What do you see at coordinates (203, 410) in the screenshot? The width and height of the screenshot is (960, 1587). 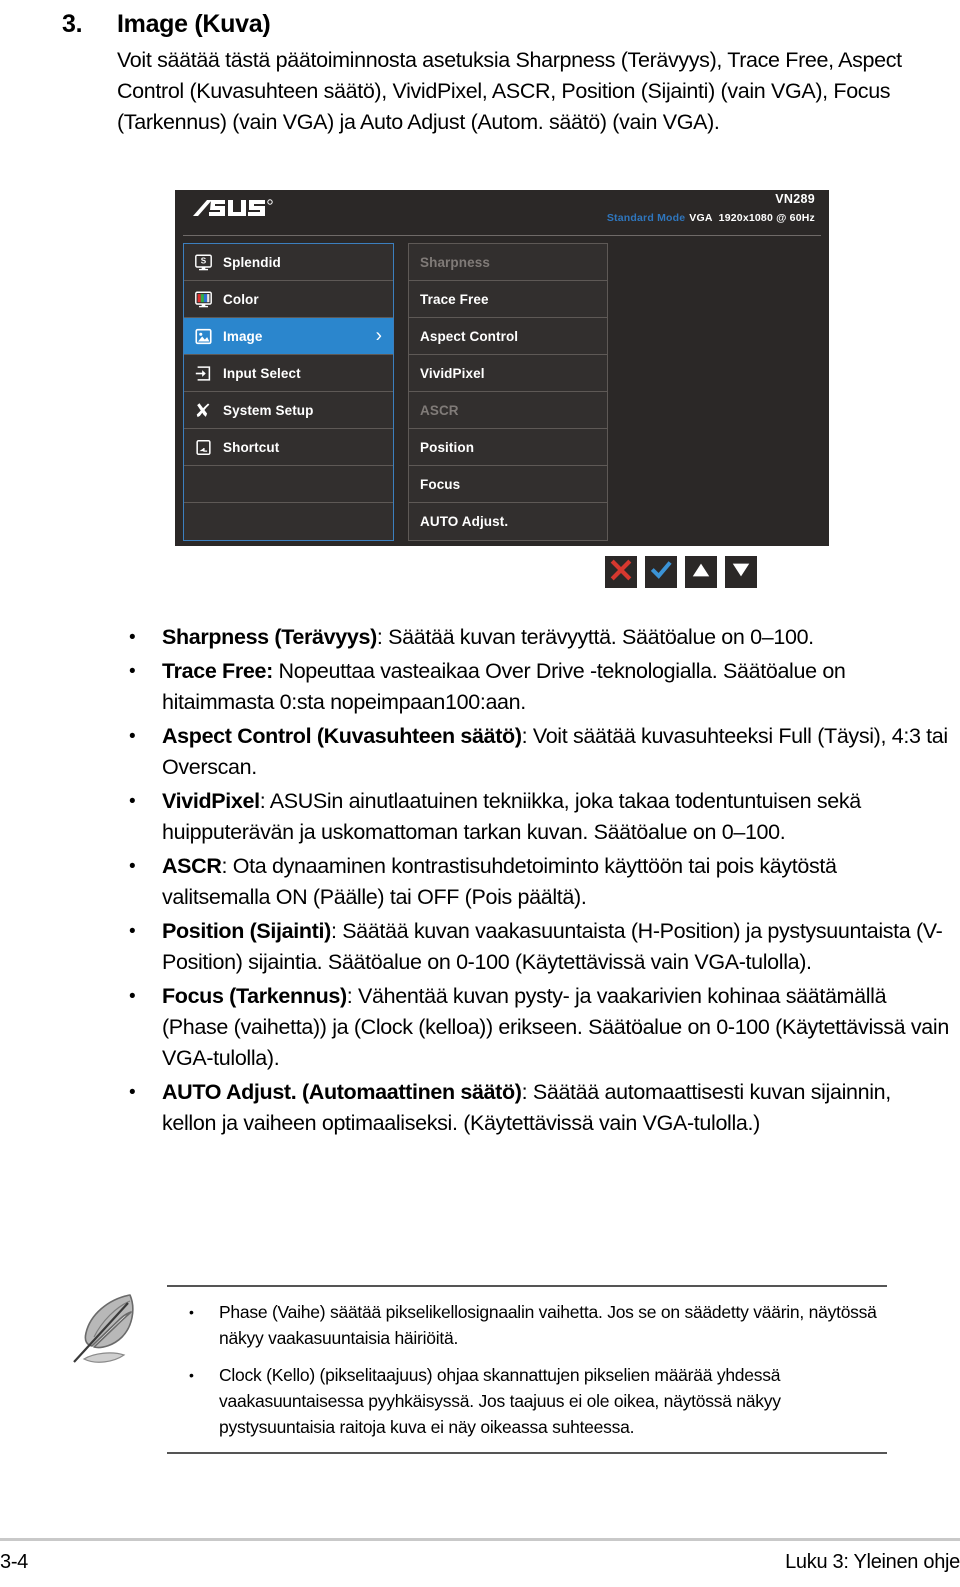 I see `system-setup-icon` at bounding box center [203, 410].